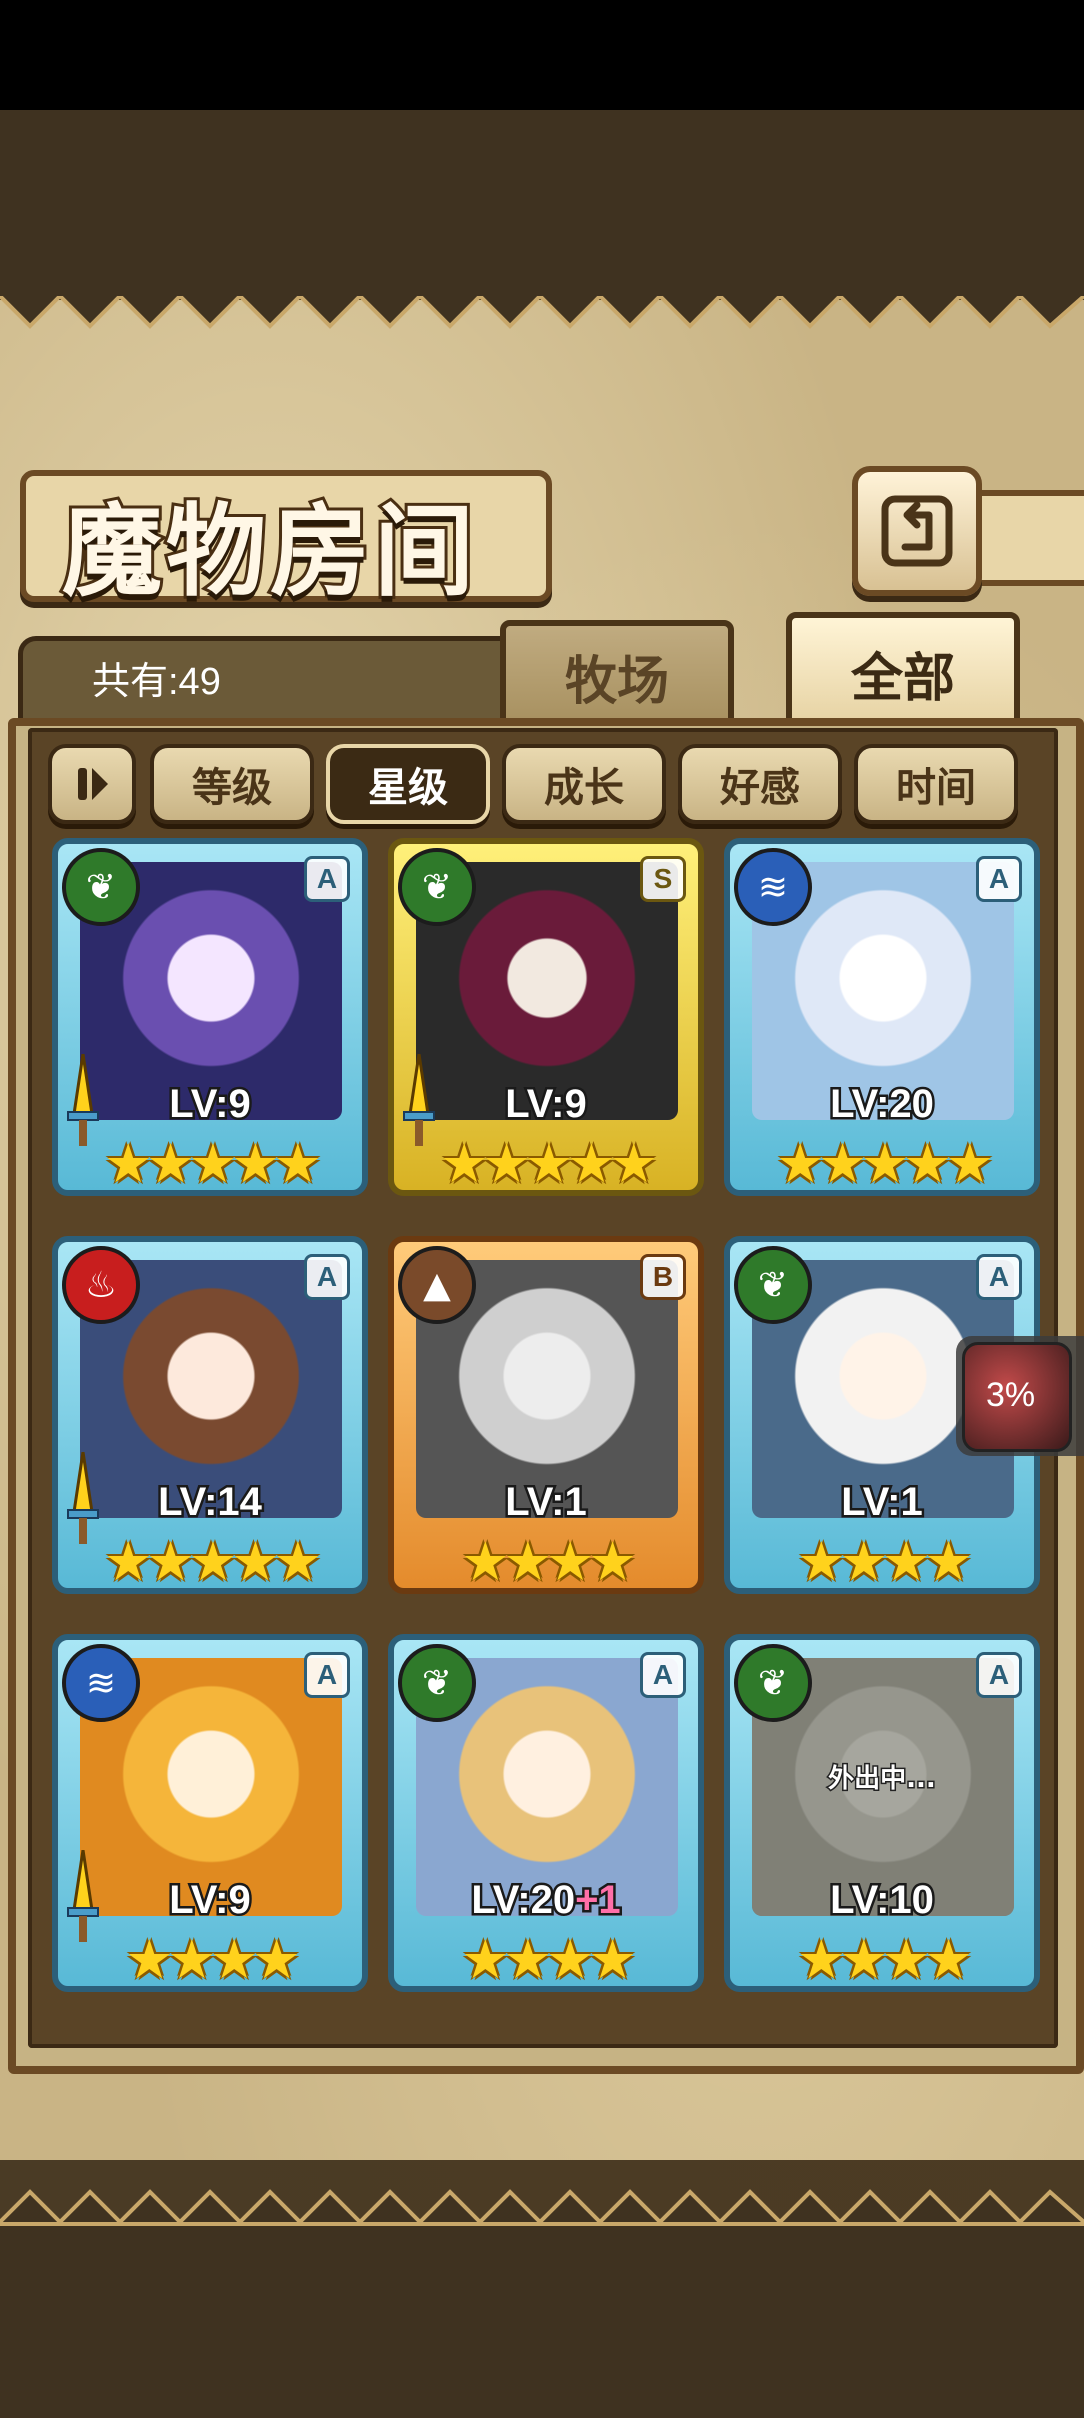 The width and height of the screenshot is (1084, 2418). Describe the element at coordinates (546, 1017) in the screenshot. I see `monster-card: S ❦ LV:9 ★★★★★` at that location.